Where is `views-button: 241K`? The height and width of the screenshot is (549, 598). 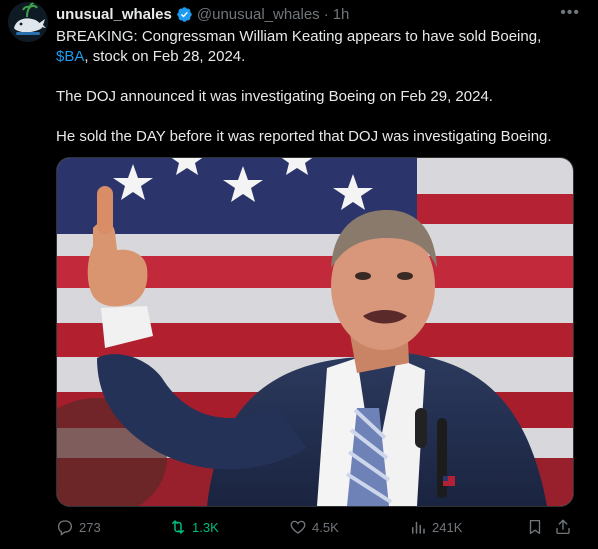 views-button: 241K is located at coordinates (435, 527).